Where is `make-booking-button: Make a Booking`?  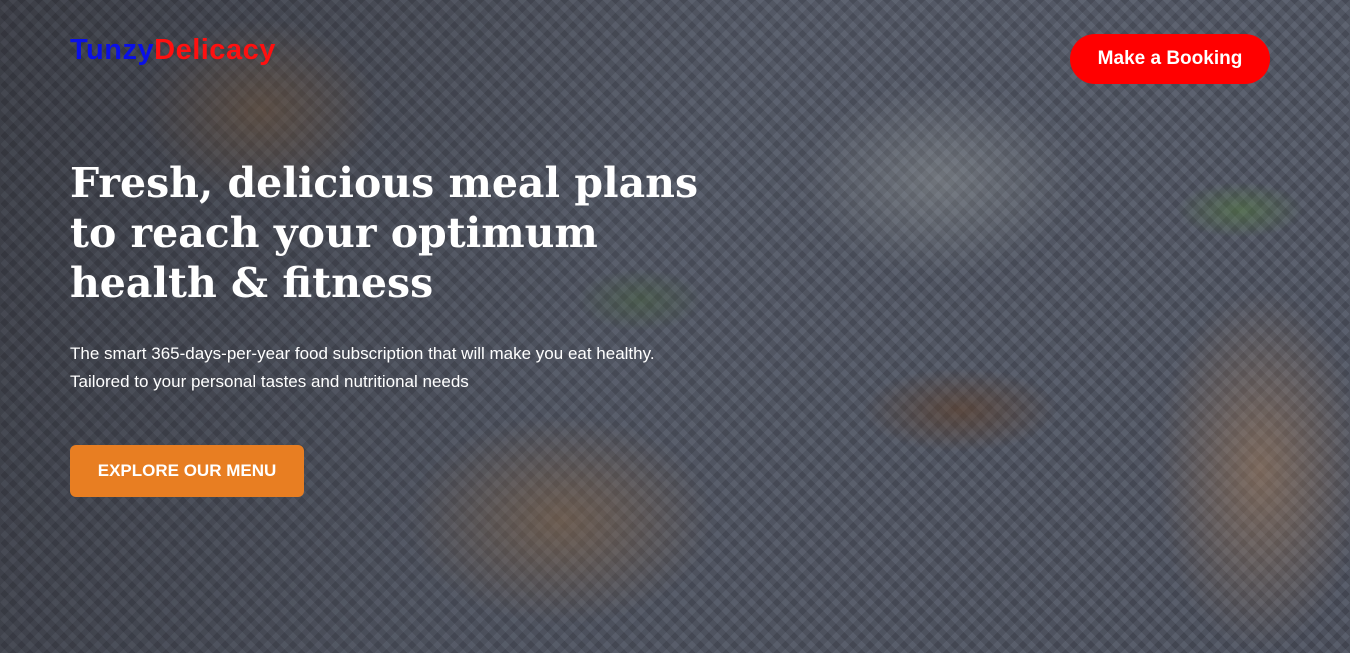 make-booking-button: Make a Booking is located at coordinates (1170, 59).